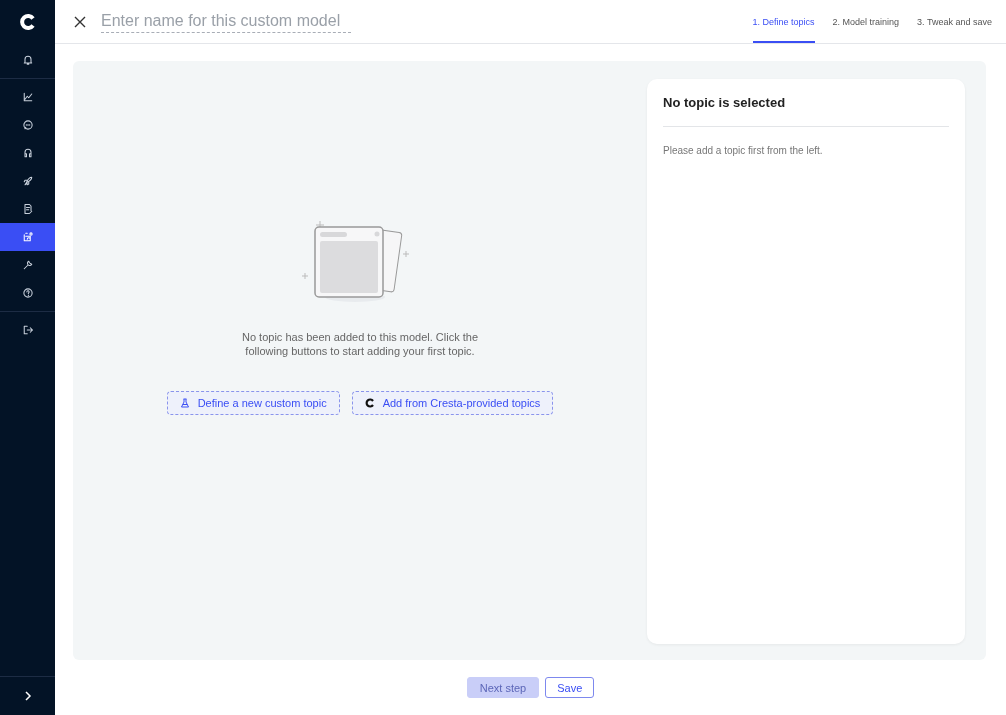 Image resolution: width=1006 pixels, height=715 pixels. Describe the element at coordinates (253, 403) in the screenshot. I see `add-topic-button: Define a new custom topic` at that location.